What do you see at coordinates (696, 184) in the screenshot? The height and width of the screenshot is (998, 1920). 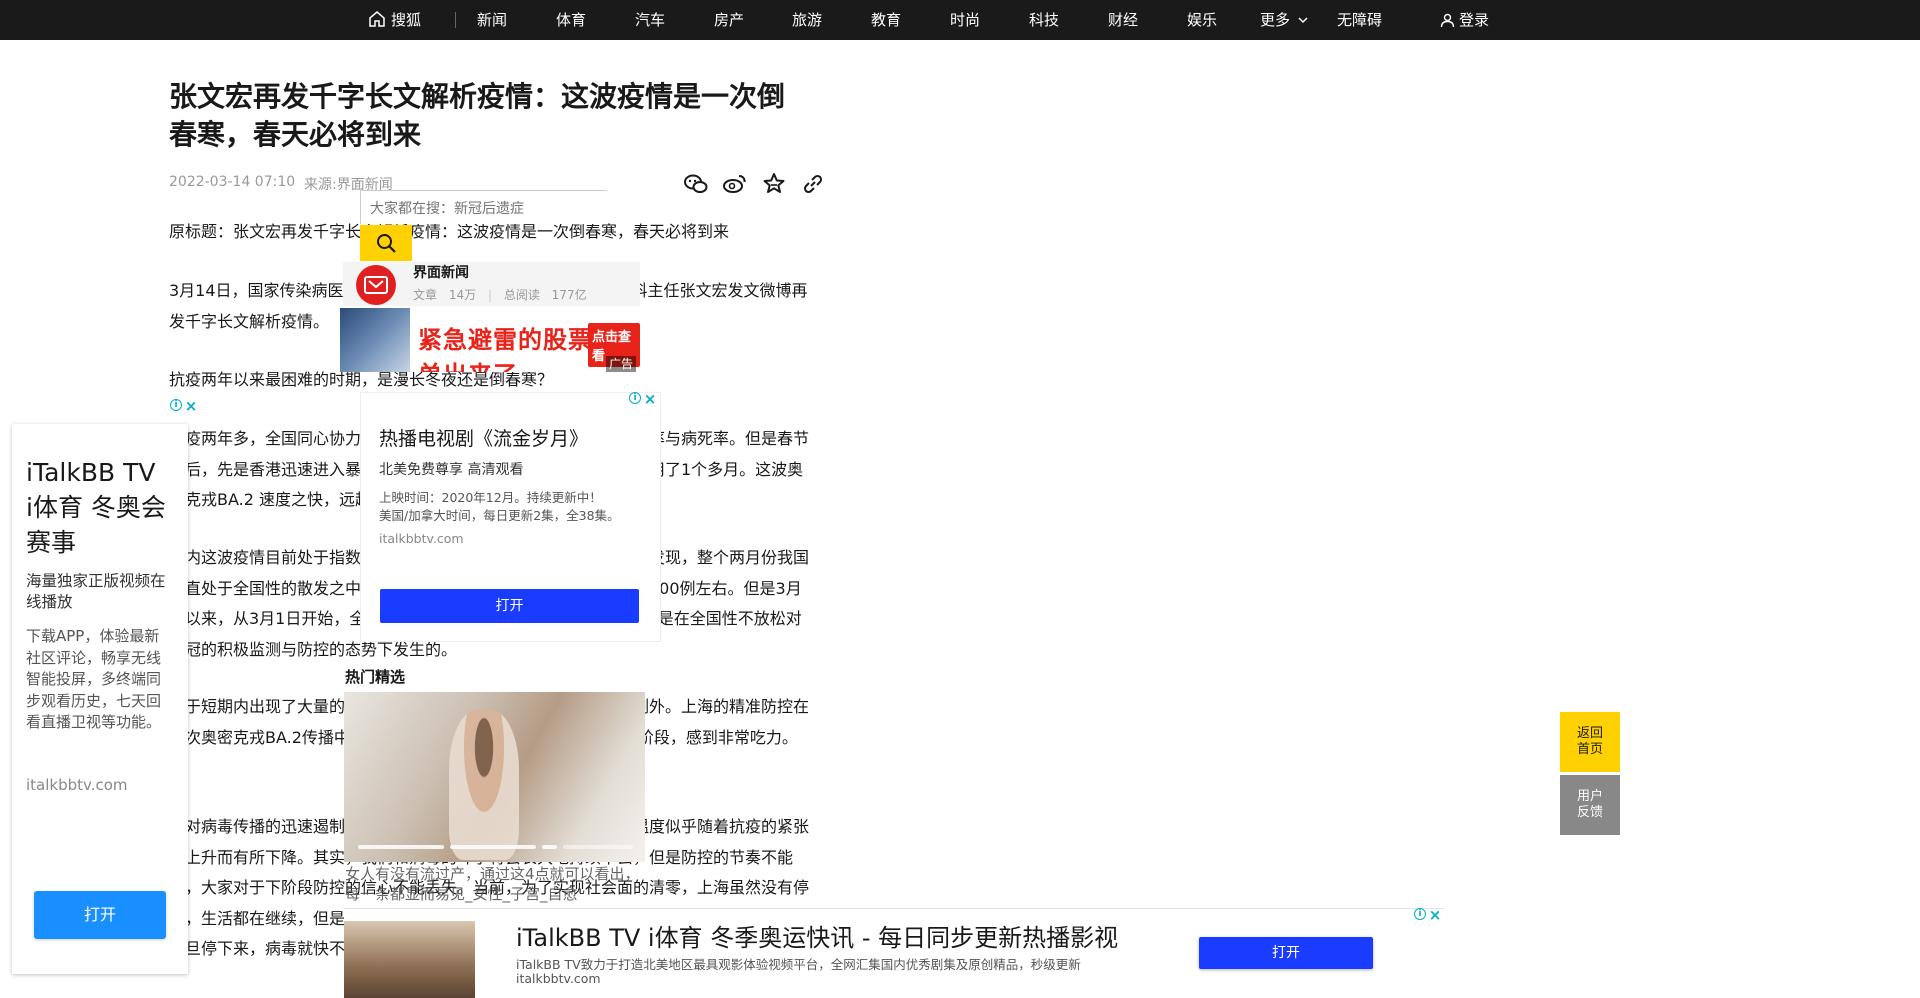 I see `wechat-icon` at bounding box center [696, 184].